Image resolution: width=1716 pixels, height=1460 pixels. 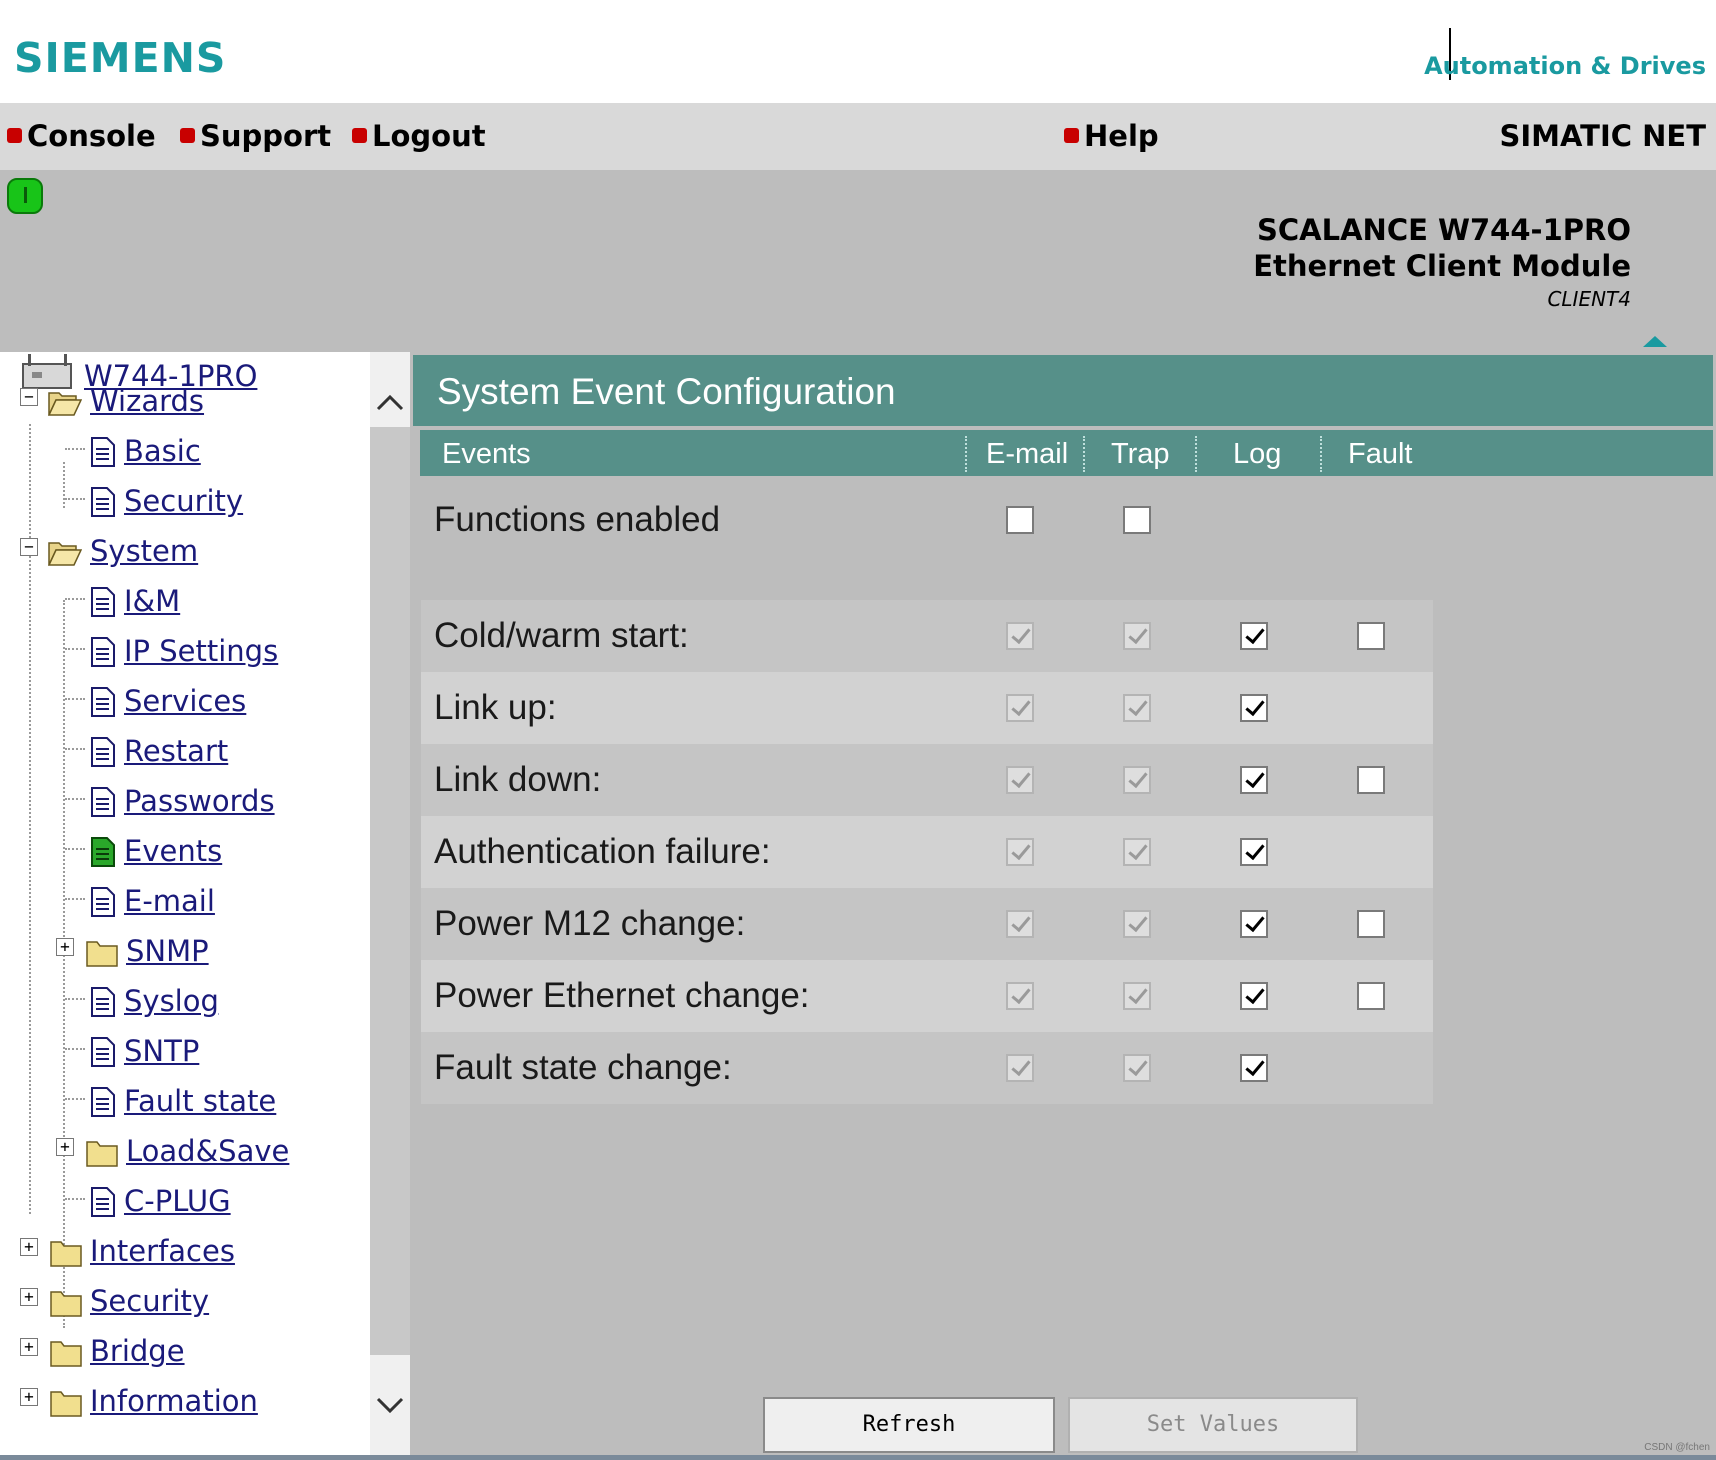 I want to click on tree-item-system: System, so click(x=123, y=556).